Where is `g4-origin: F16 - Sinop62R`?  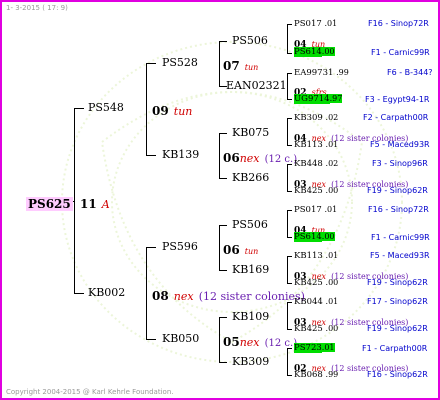 g4-origin: F16 - Sinop62R is located at coordinates (397, 374).